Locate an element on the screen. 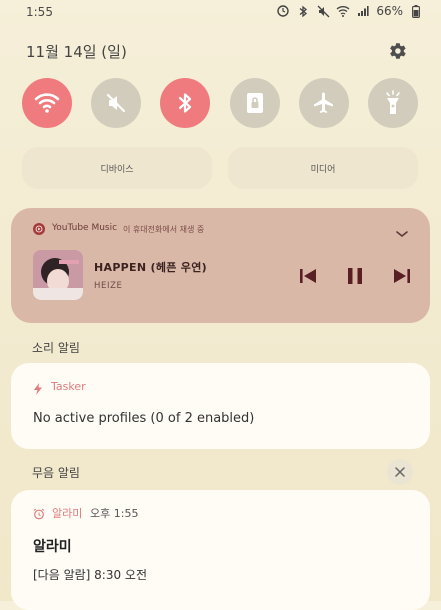 The image size is (441, 610). pause-icon is located at coordinates (355, 276).